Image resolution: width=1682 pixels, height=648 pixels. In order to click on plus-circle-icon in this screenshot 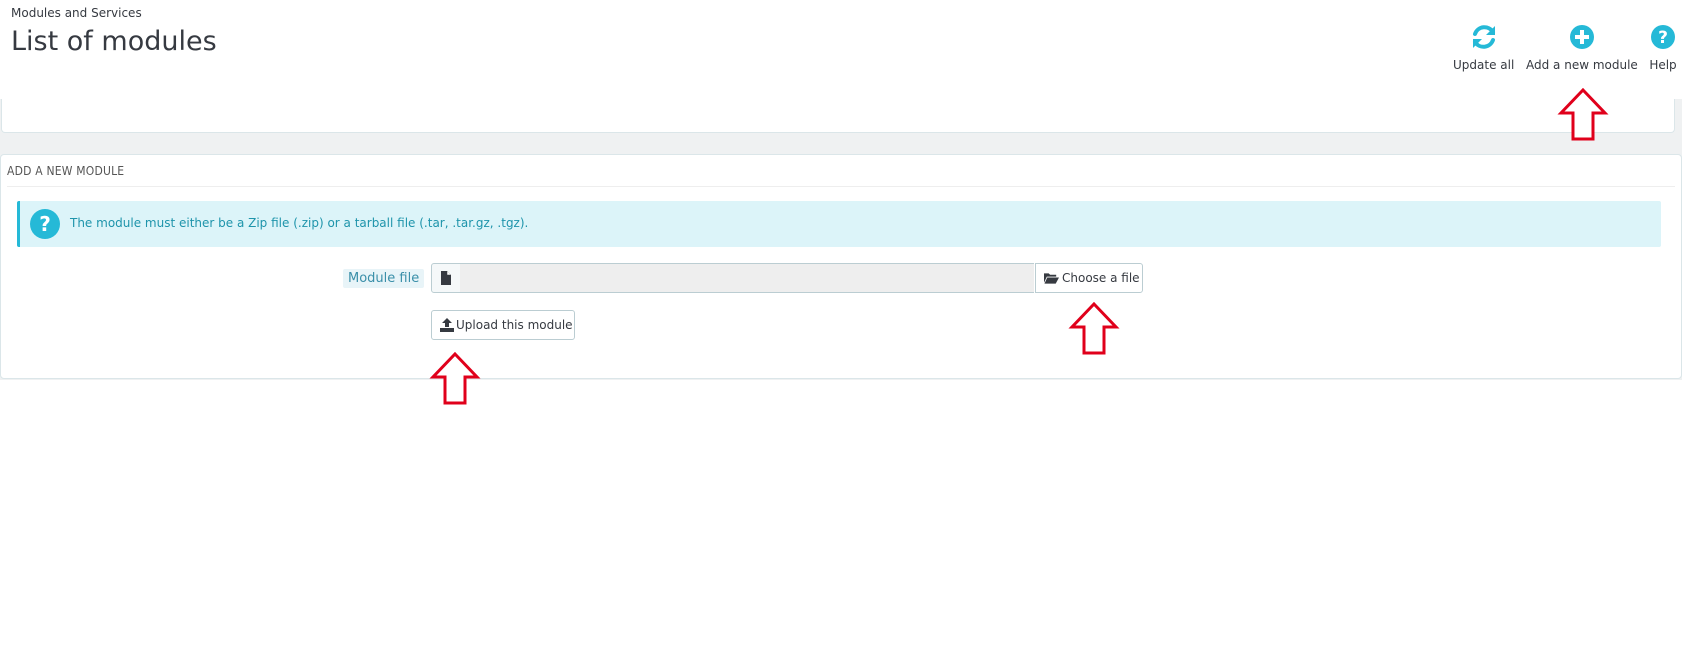, I will do `click(1581, 37)`.